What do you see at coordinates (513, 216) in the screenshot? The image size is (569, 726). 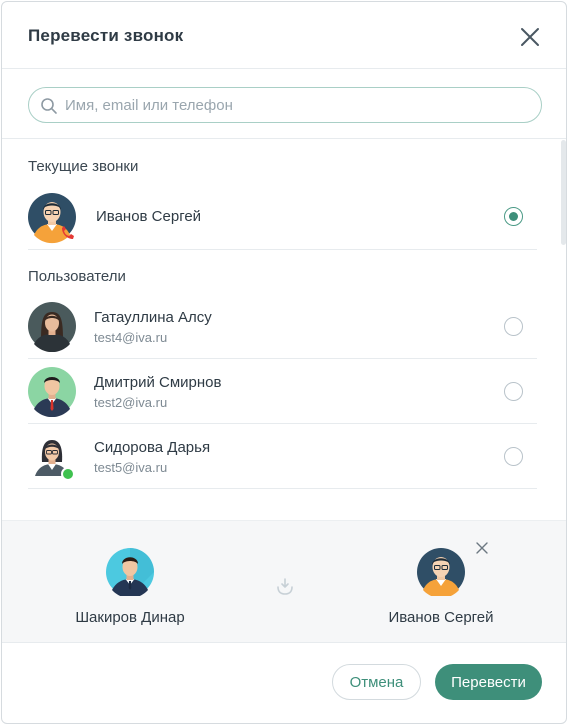 I see `radio-selected` at bounding box center [513, 216].